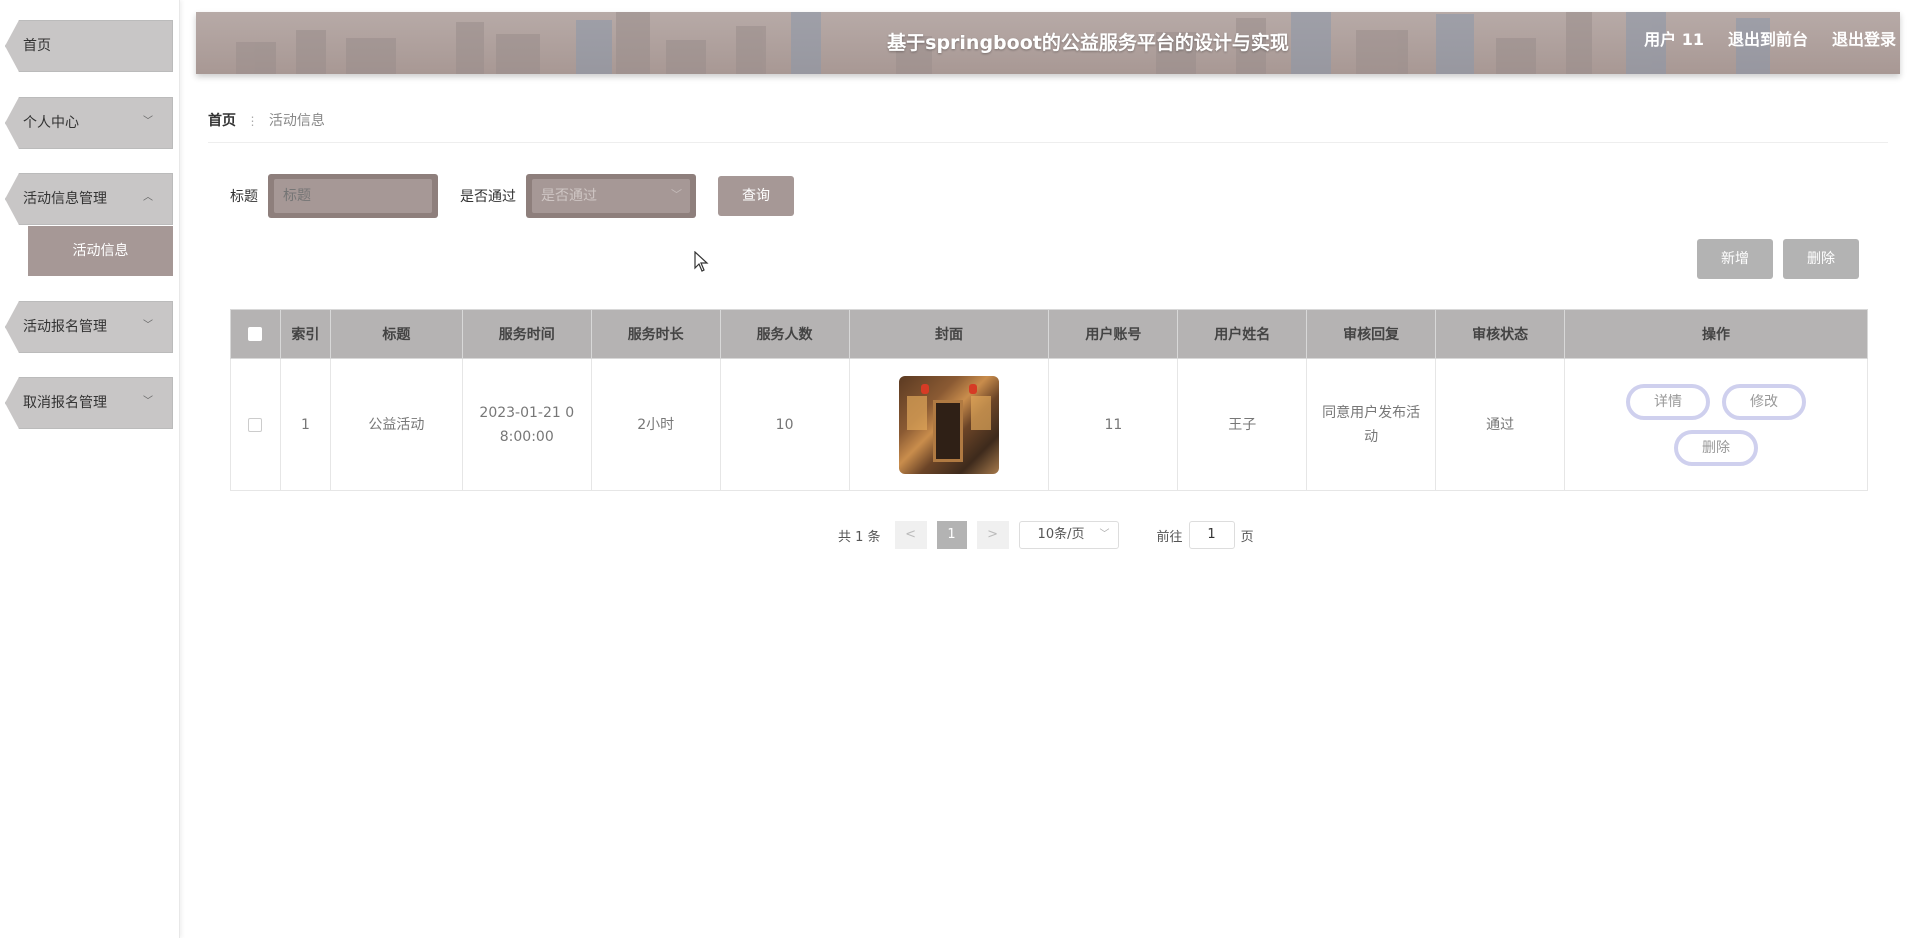 The width and height of the screenshot is (1916, 938). I want to click on sidebar-item-registration-management: 活动报名管理 ﹀, so click(89, 327).